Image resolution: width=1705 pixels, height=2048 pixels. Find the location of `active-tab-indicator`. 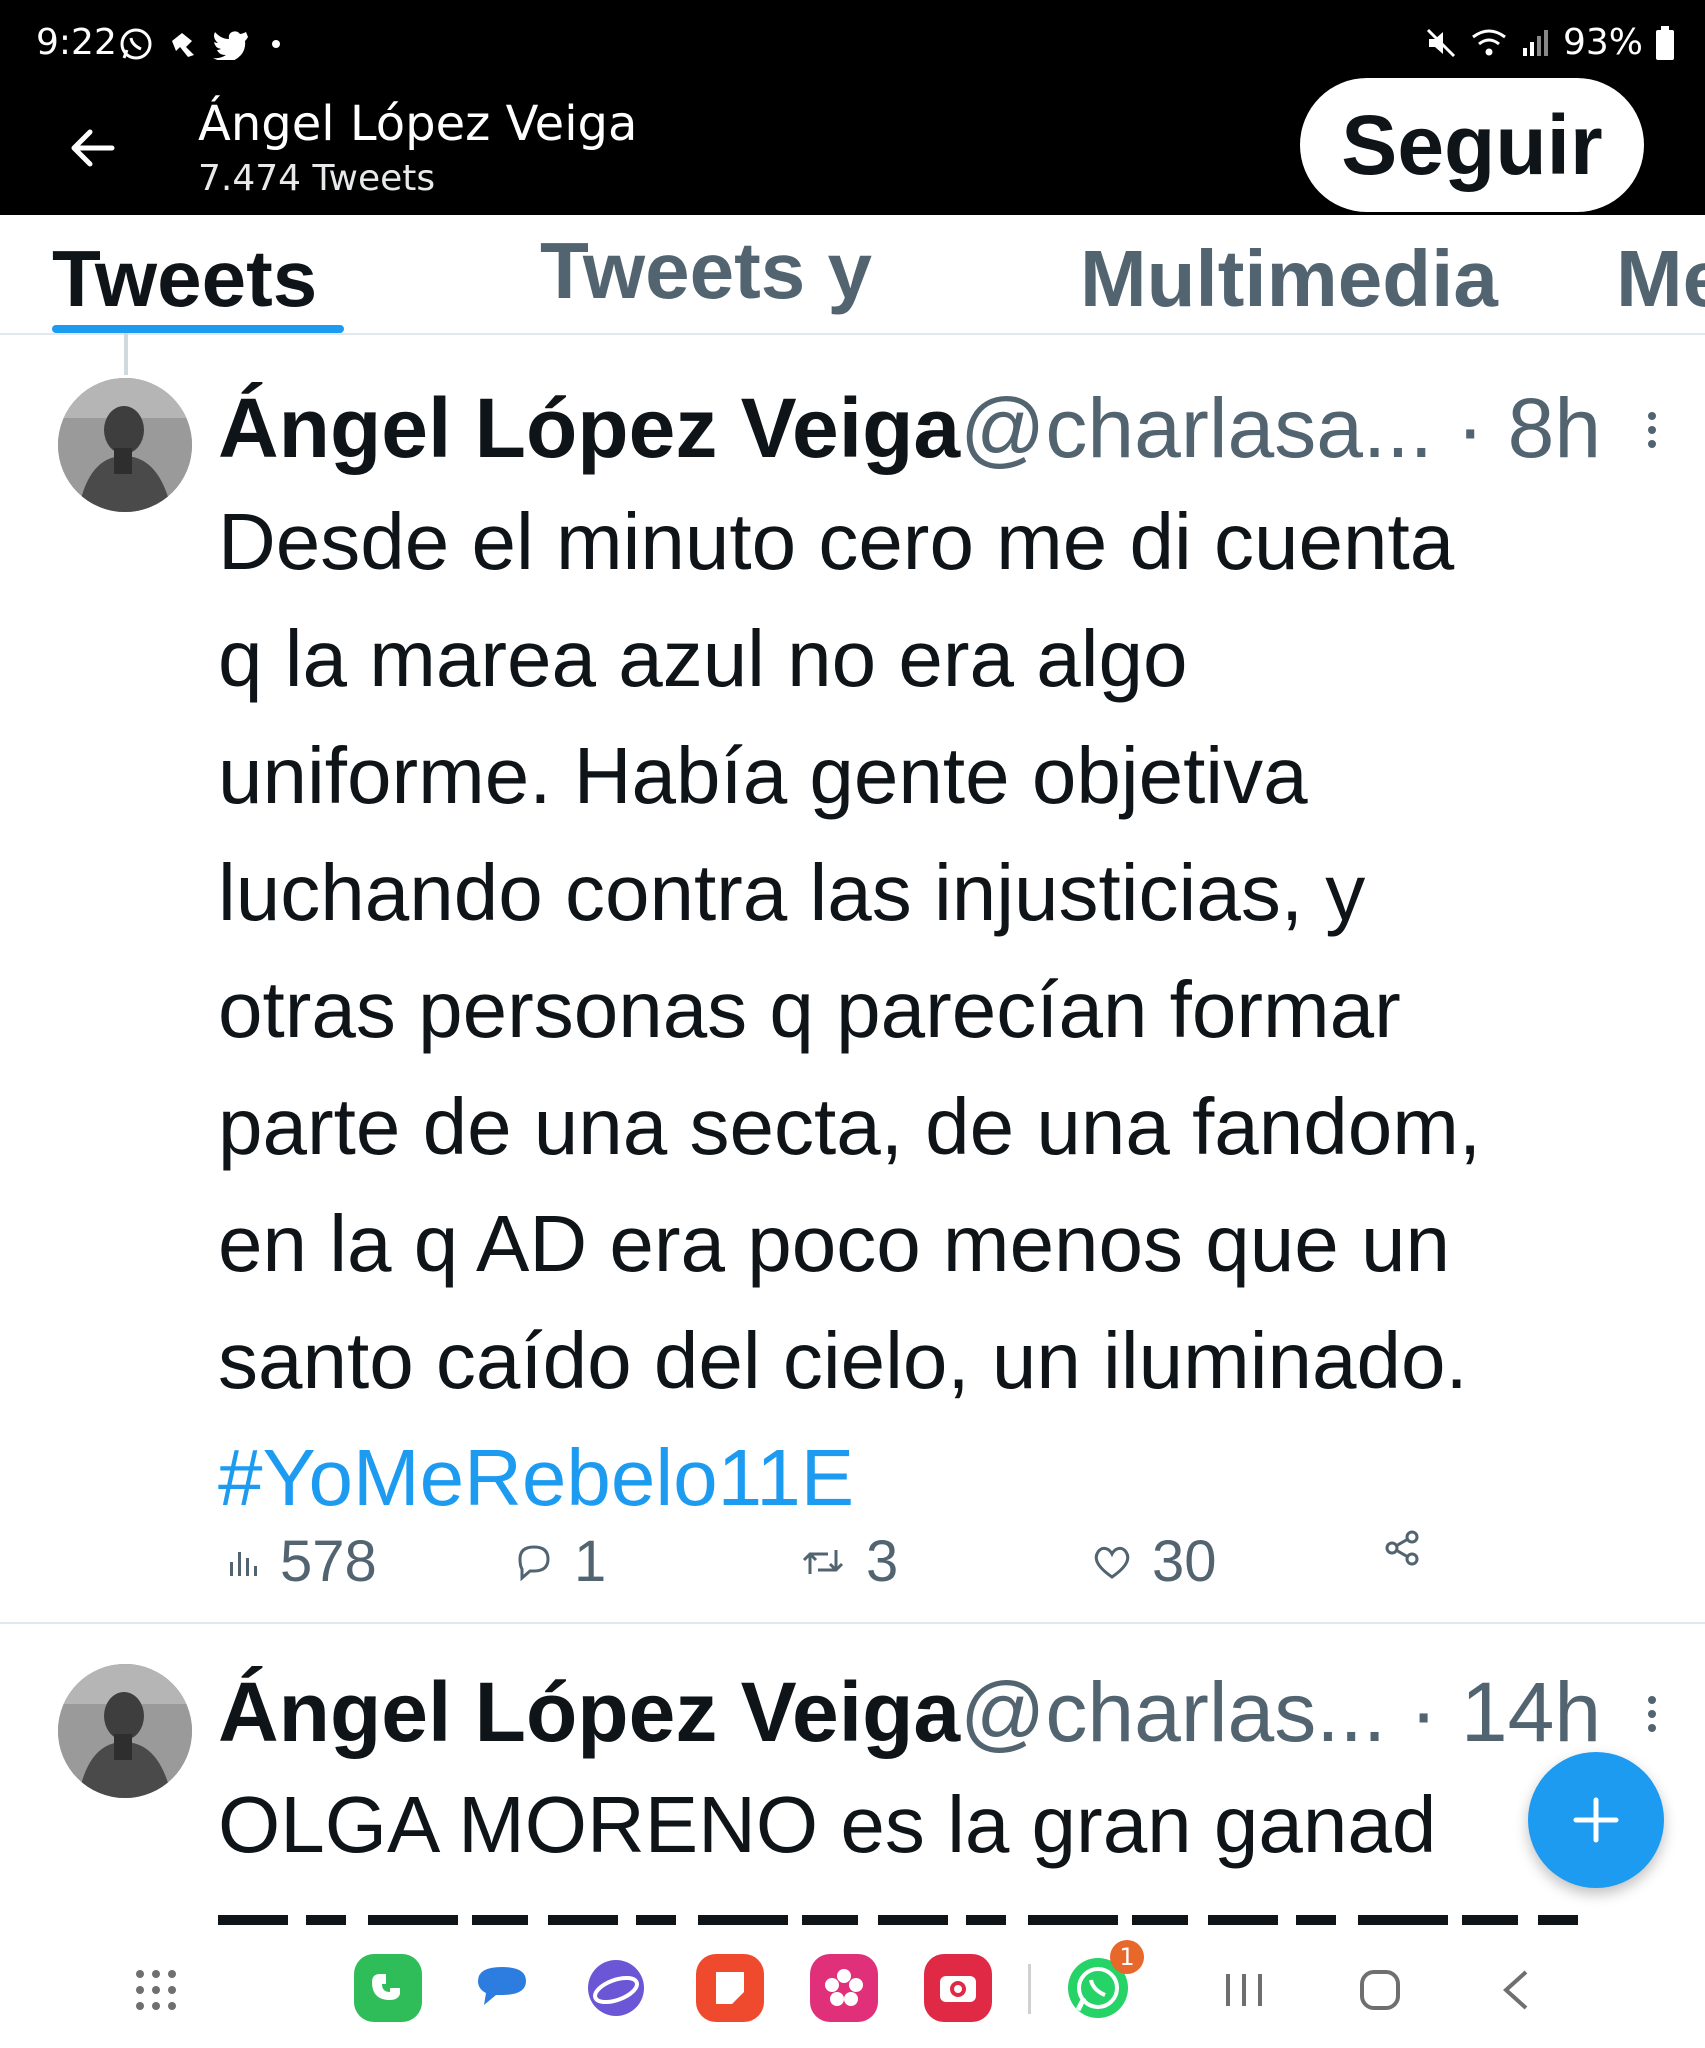

active-tab-indicator is located at coordinates (198, 329).